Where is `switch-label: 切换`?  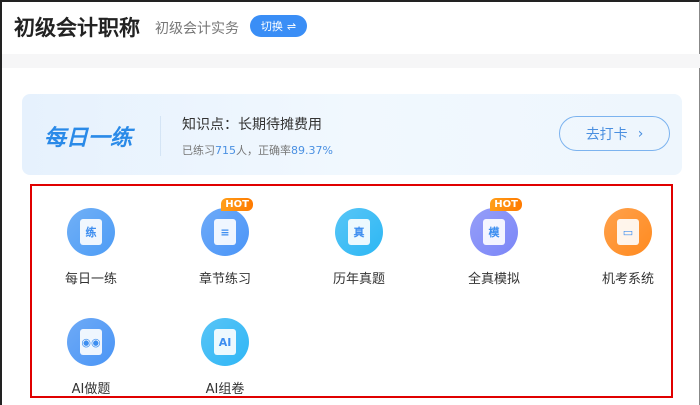
switch-label: 切换 is located at coordinates (271, 26).